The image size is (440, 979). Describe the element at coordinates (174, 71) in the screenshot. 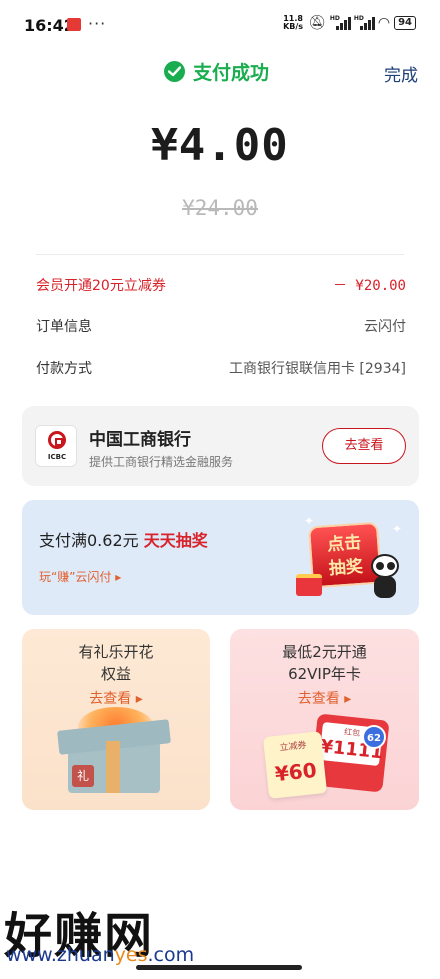

I see `check-circle-icon` at that location.